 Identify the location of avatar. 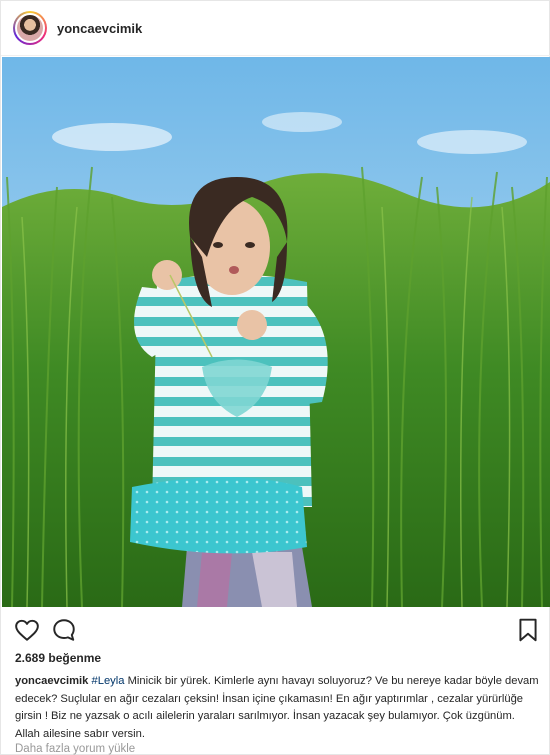
(30, 28).